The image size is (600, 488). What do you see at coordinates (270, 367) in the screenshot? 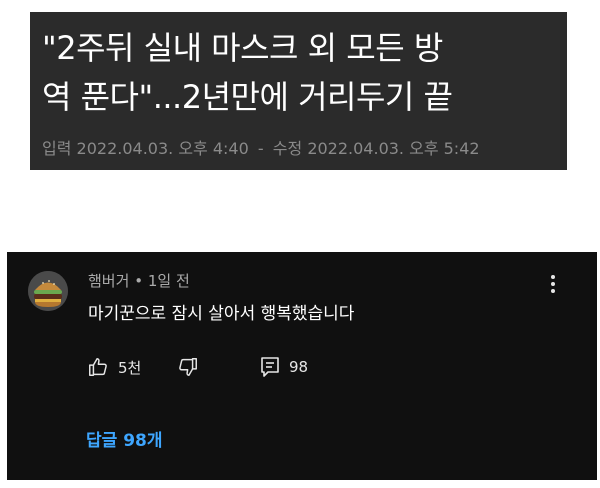
I see `reply-comment-icon` at bounding box center [270, 367].